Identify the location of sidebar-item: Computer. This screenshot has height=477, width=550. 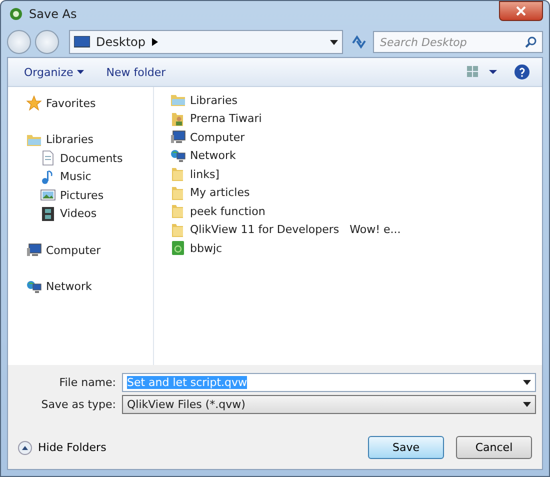
(73, 250).